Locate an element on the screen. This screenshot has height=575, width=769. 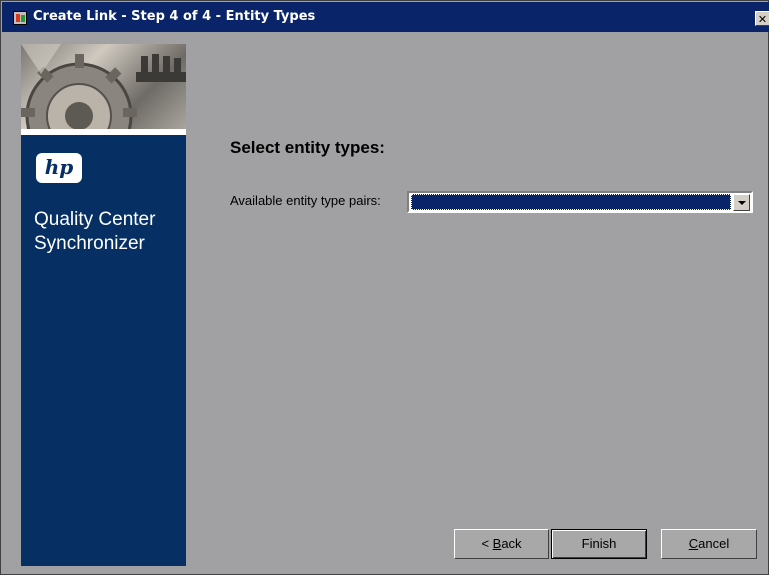
hp-logo-text: hp is located at coordinates (59, 167).